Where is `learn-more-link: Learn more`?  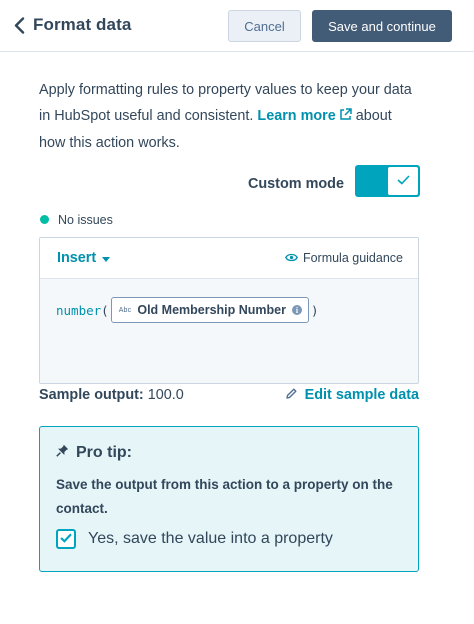 learn-more-link: Learn more is located at coordinates (304, 116).